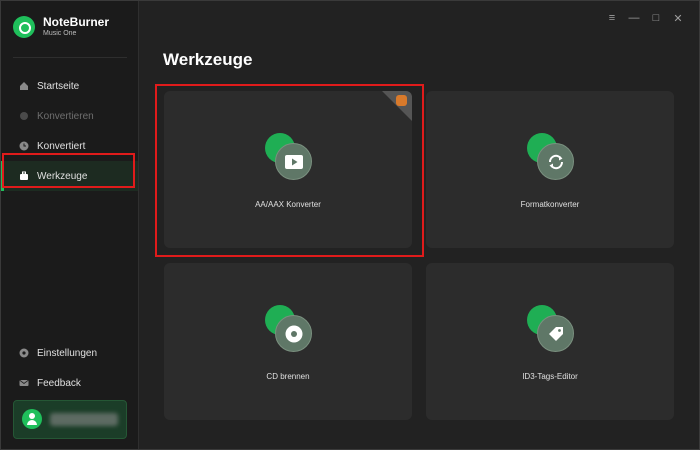 This screenshot has width=700, height=450. What do you see at coordinates (32, 419) in the screenshot?
I see `avatar-icon` at bounding box center [32, 419].